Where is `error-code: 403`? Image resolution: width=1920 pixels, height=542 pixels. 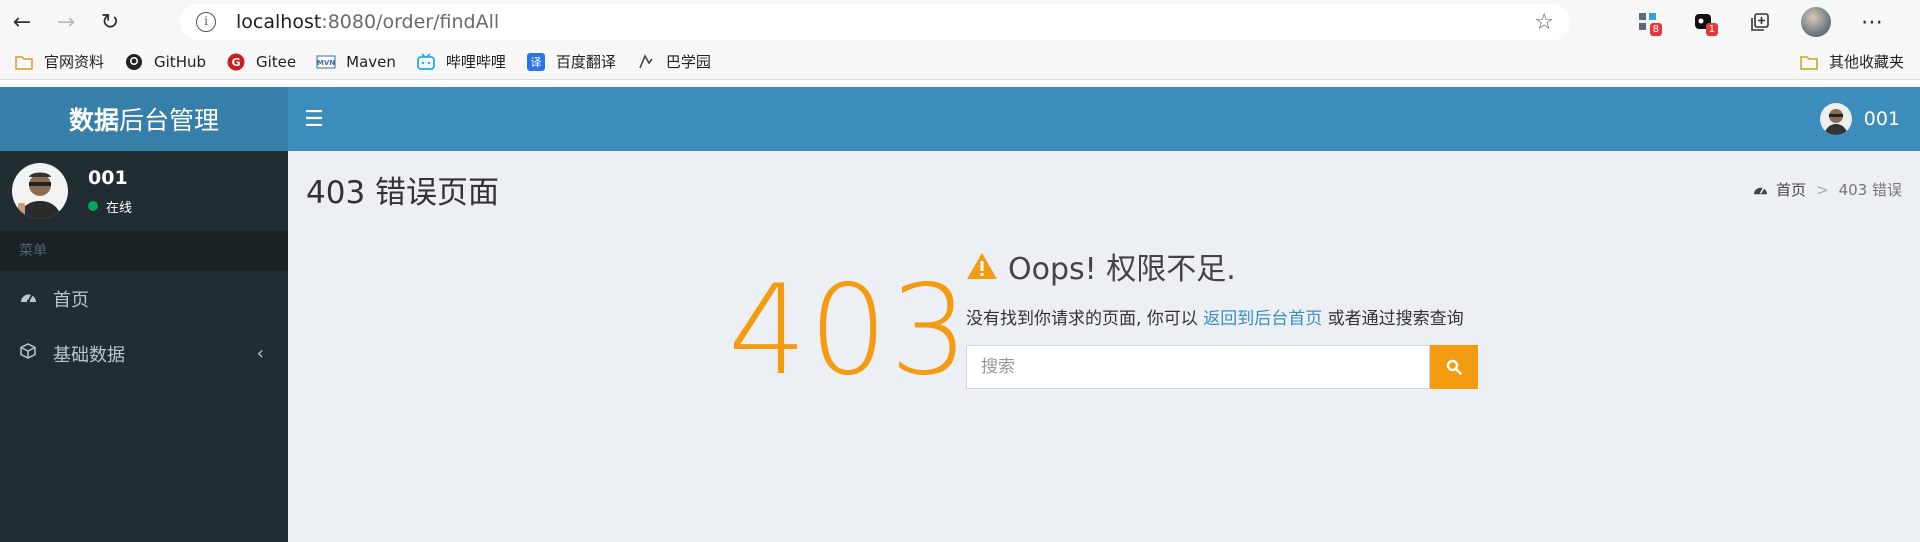 error-code: 403 is located at coordinates (849, 331).